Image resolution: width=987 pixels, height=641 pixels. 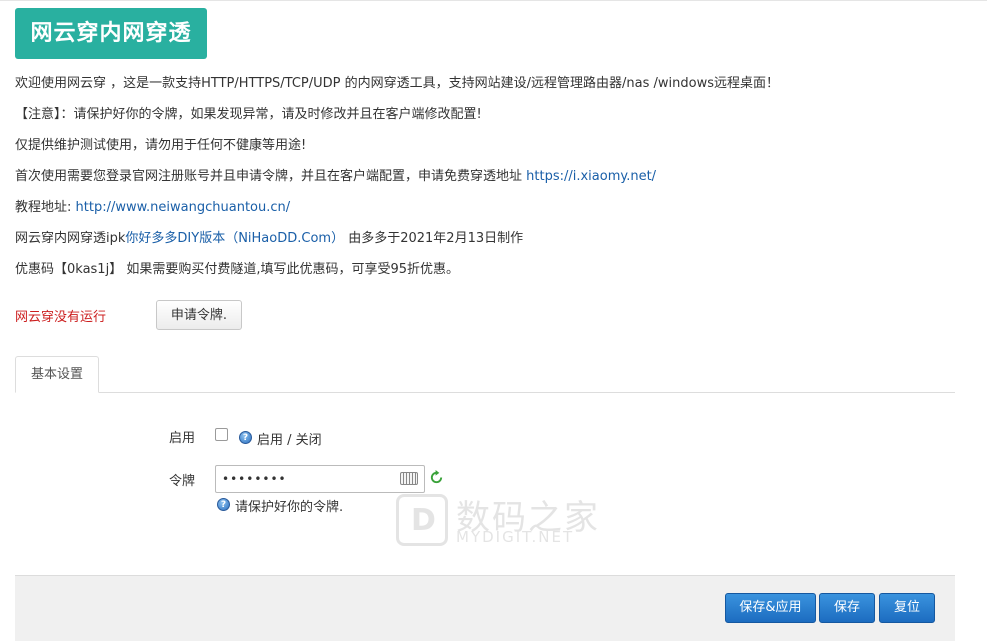 I want to click on intro-line-notice: 【注意】：请保护好你的令牌，如果发现异常，请及时修改并且在客户端修改配置!, so click(x=248, y=114).